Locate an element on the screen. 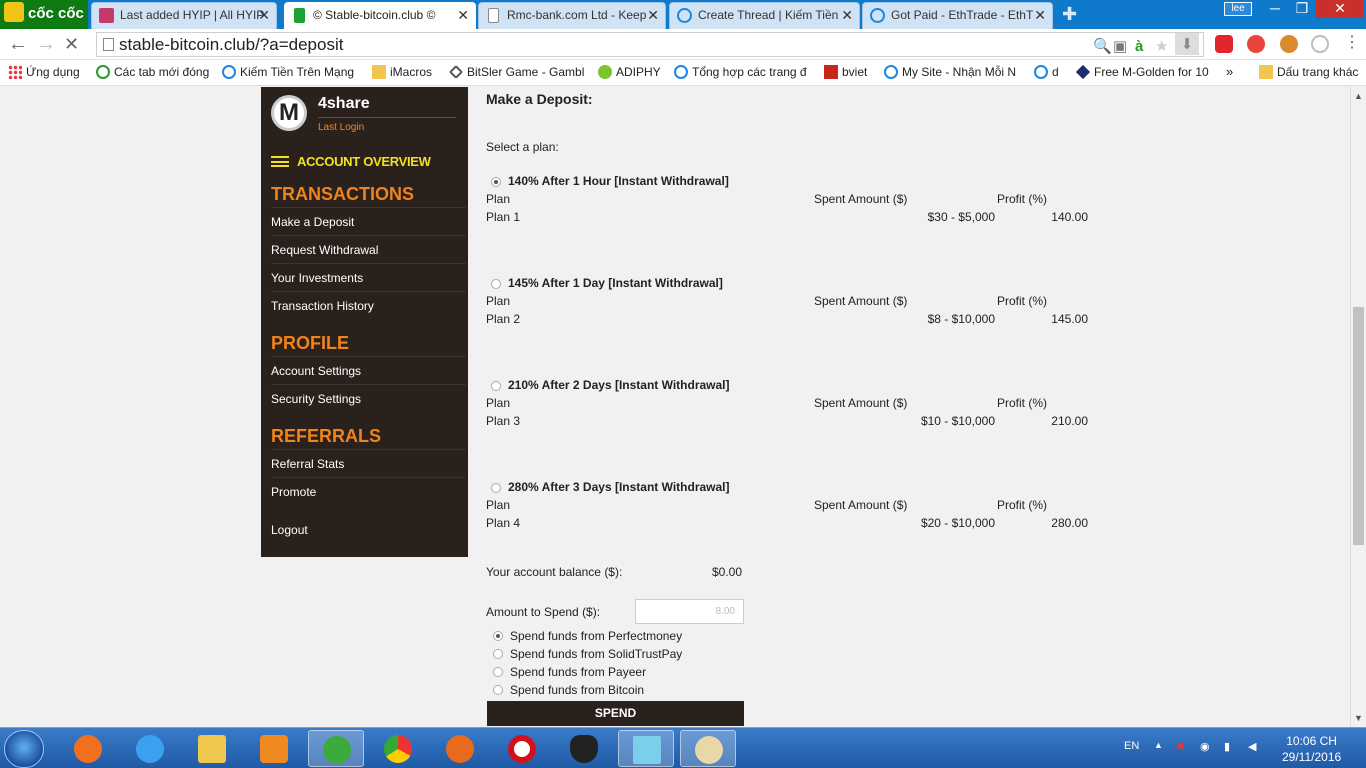 The width and height of the screenshot is (1366, 768). bookmark-closed-tabs: Các tab mới đóng is located at coordinates (152, 72).